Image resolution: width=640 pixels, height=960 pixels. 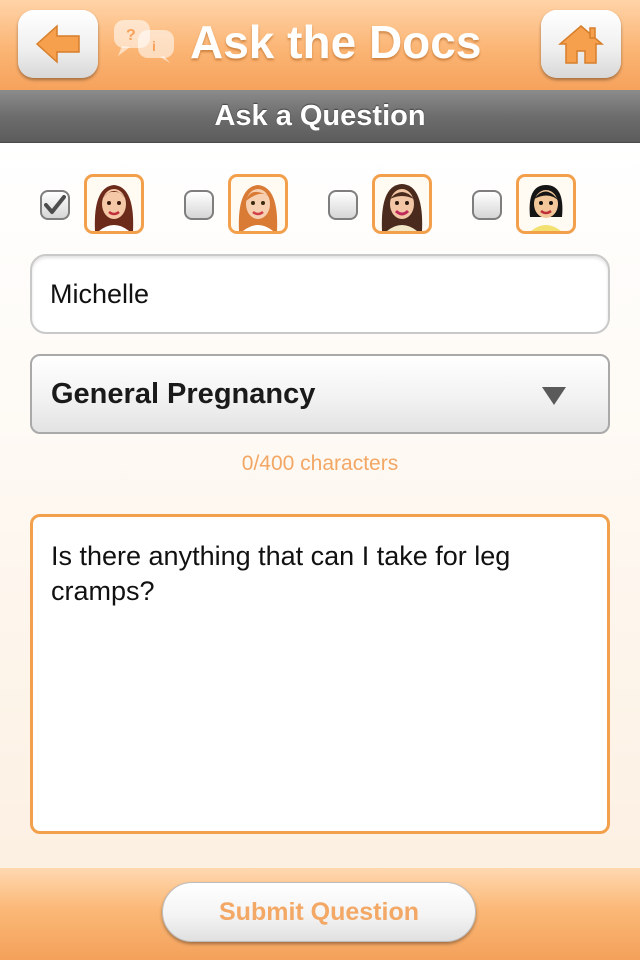 I want to click on doctor-1-checkbox, so click(x=55, y=205).